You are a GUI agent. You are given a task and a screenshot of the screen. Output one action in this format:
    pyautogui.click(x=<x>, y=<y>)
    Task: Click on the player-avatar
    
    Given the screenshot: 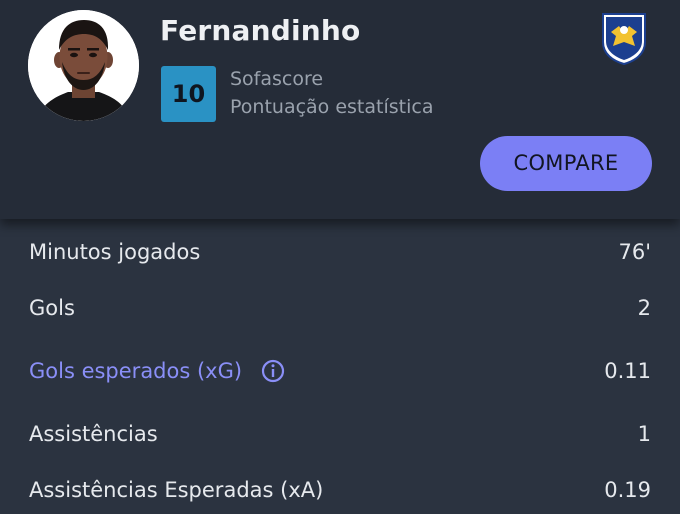 What is the action you would take?
    pyautogui.click(x=83, y=65)
    